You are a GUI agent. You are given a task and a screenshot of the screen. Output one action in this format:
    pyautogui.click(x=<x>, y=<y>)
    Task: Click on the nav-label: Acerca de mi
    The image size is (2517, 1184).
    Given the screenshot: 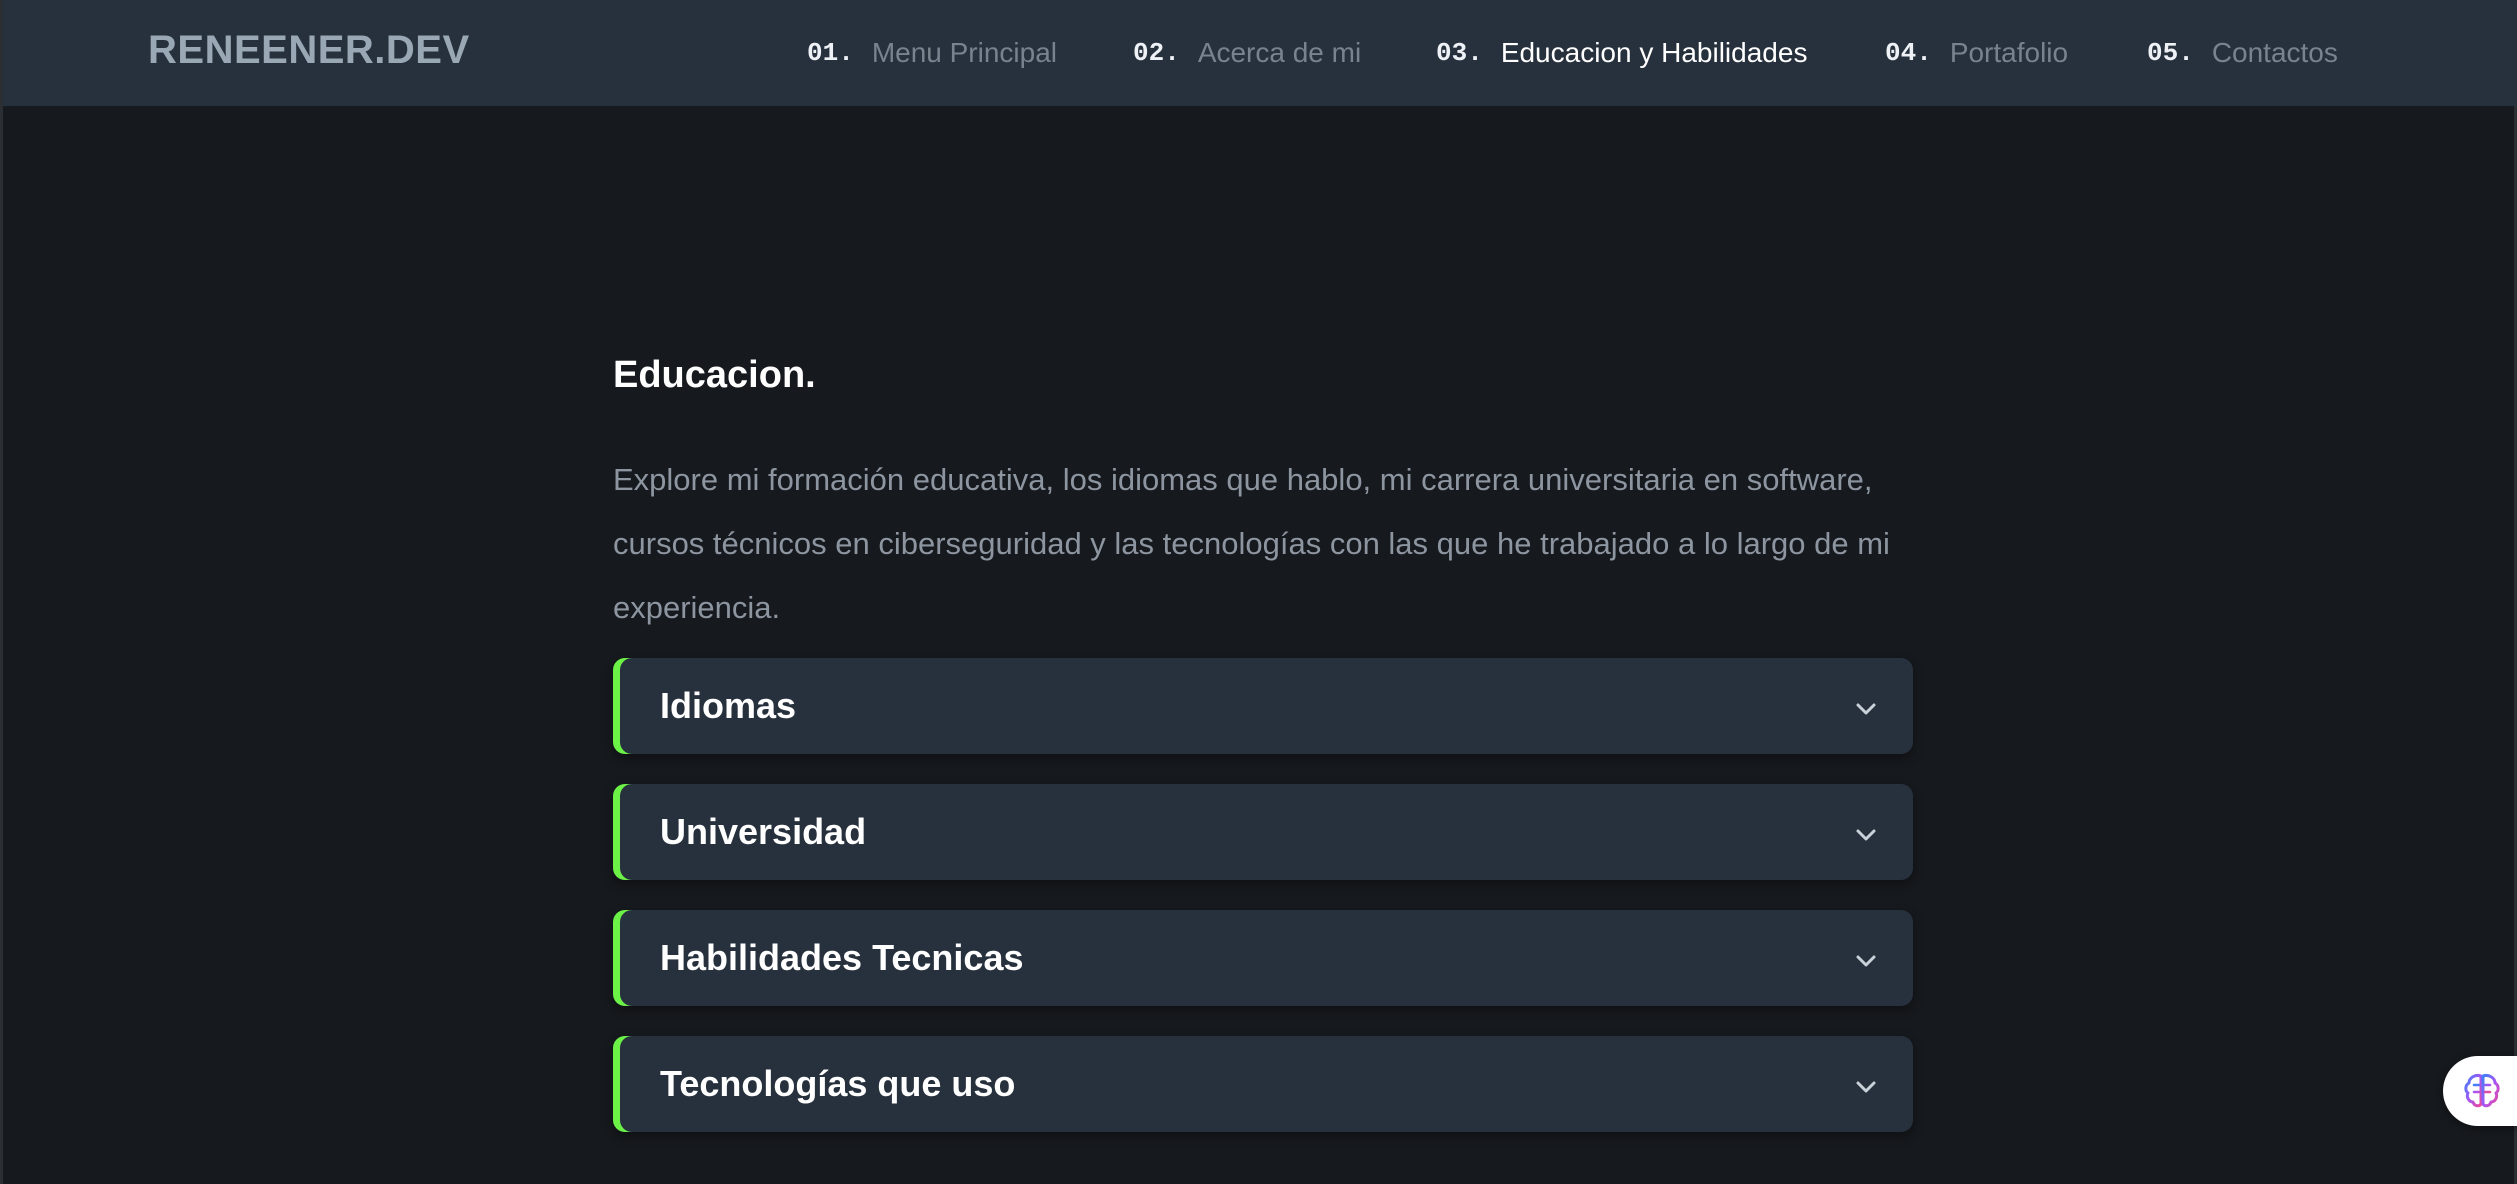 What is the action you would take?
    pyautogui.click(x=1279, y=52)
    